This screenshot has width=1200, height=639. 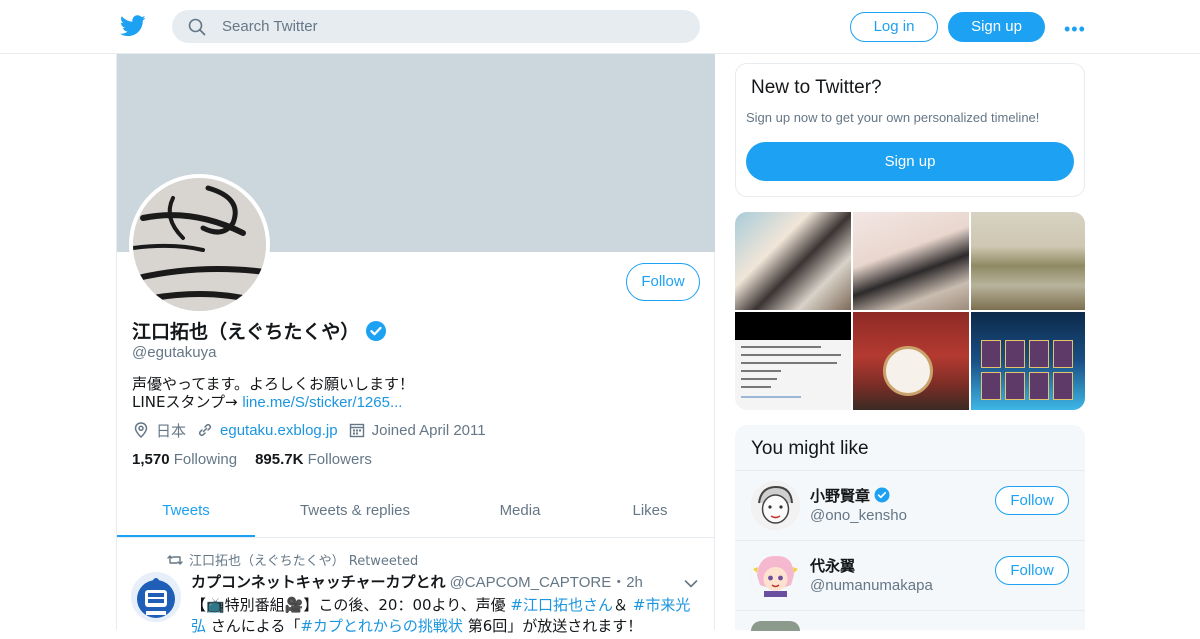 What do you see at coordinates (171, 430) in the screenshot?
I see `profile-location: 日本` at bounding box center [171, 430].